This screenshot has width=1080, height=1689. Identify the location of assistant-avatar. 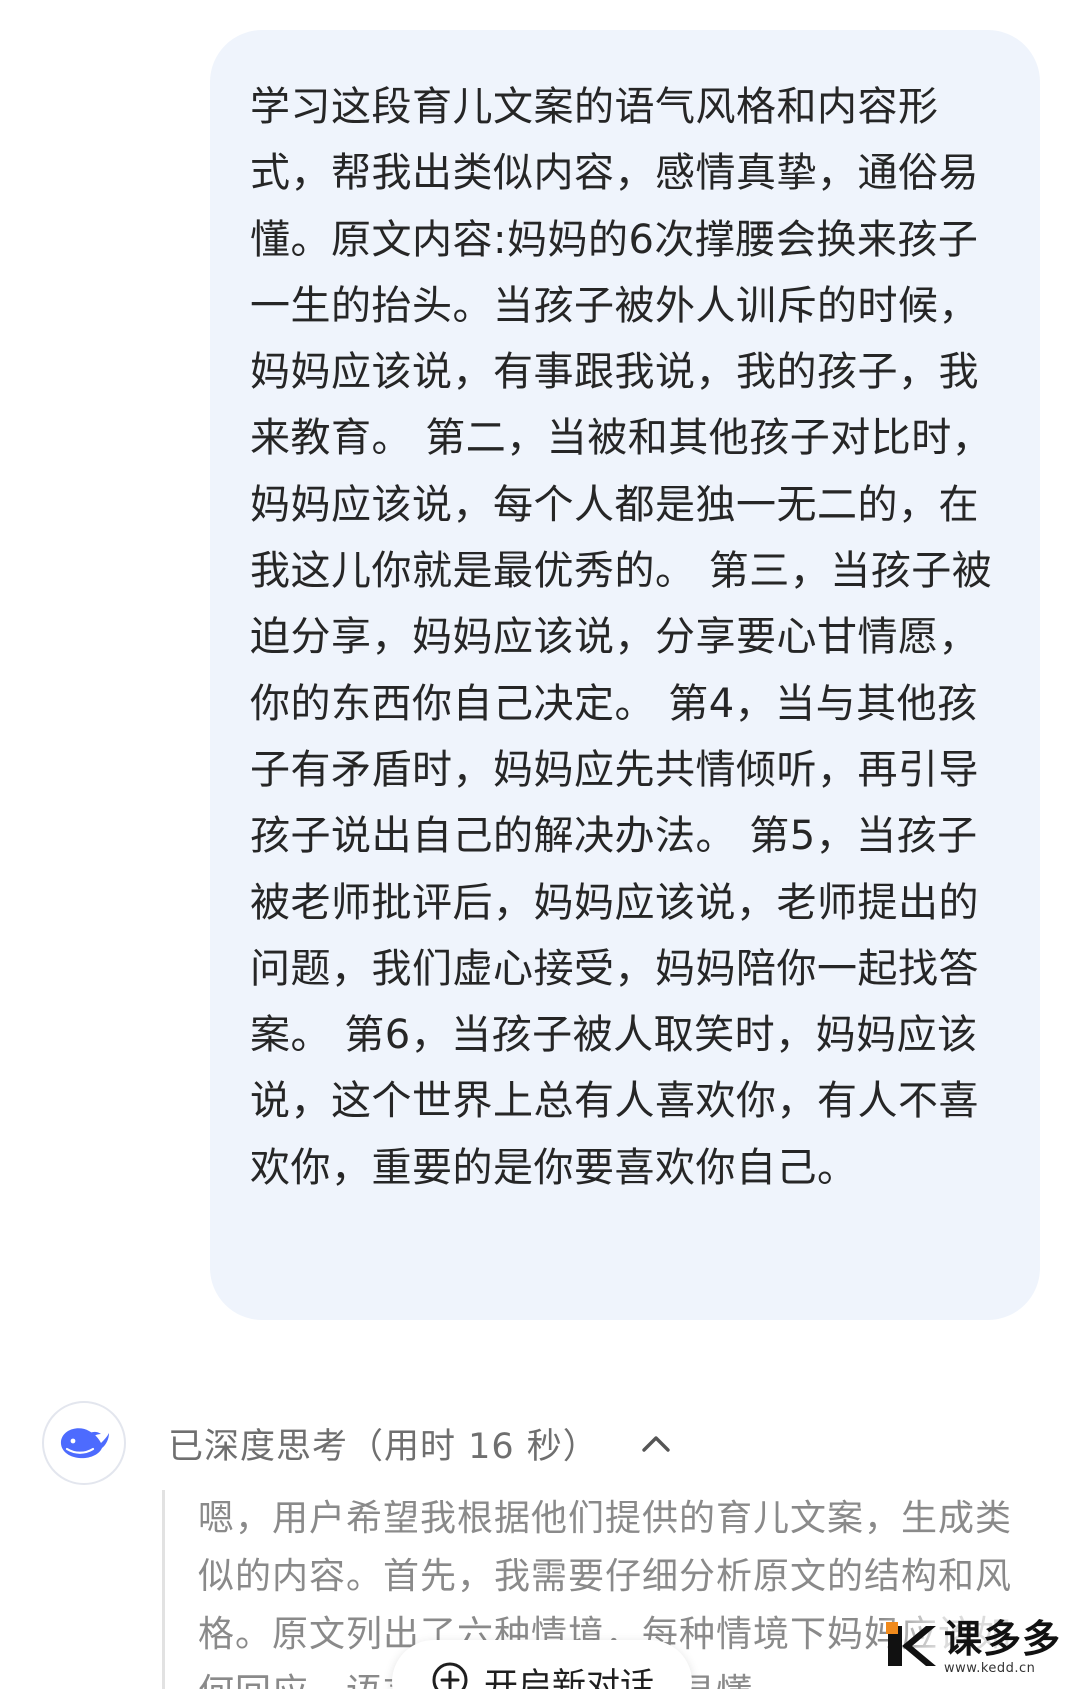
(84, 1443).